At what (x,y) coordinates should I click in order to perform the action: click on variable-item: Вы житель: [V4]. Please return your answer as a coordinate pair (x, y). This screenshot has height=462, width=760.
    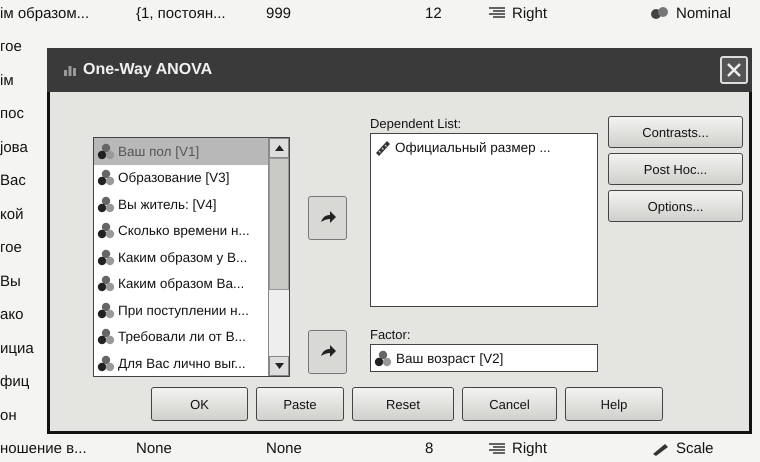
    Looking at the image, I should click on (181, 204).